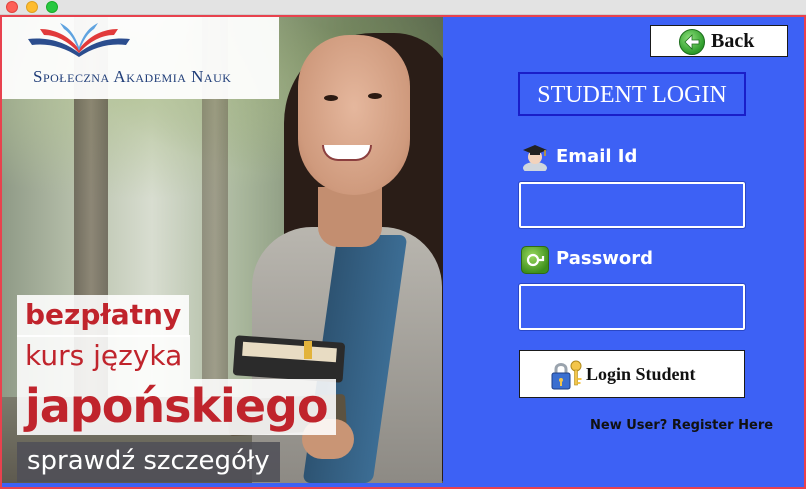 The image size is (806, 489). I want to click on zoom-window-button, so click(52, 7).